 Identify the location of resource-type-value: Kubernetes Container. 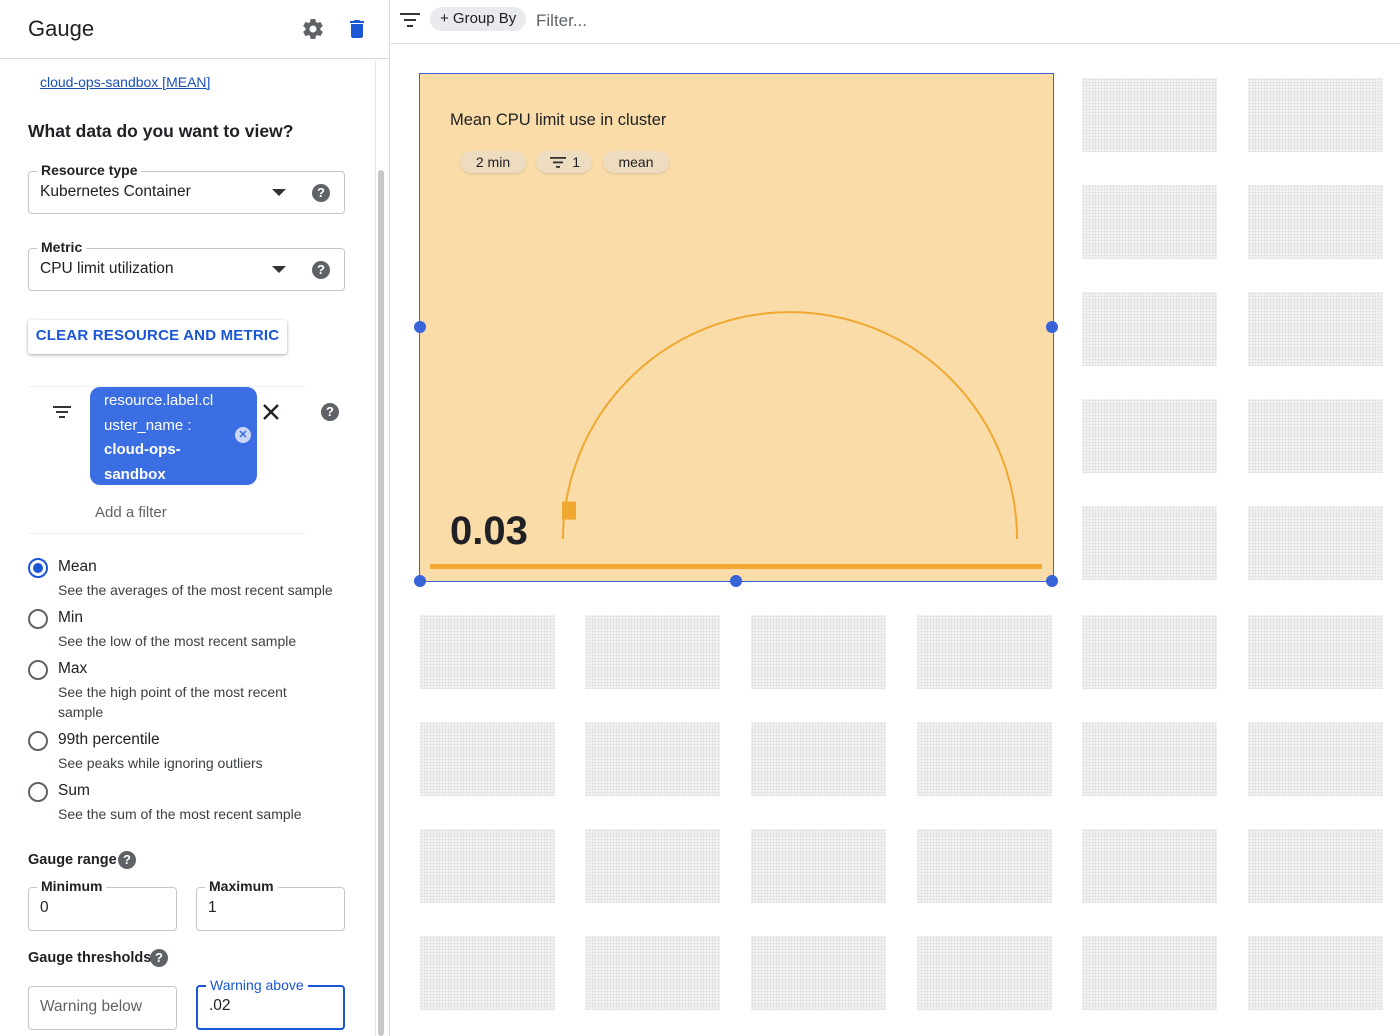
(115, 191).